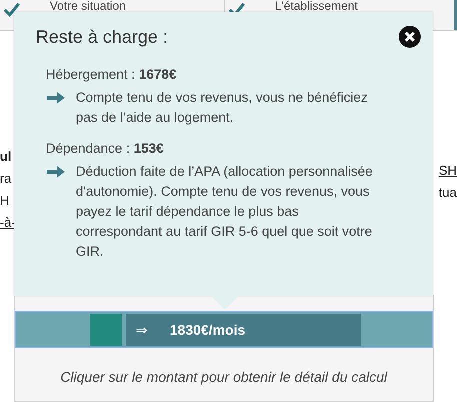 This screenshot has width=457, height=402. Describe the element at coordinates (447, 193) in the screenshot. I see `text-fragment: tua` at that location.